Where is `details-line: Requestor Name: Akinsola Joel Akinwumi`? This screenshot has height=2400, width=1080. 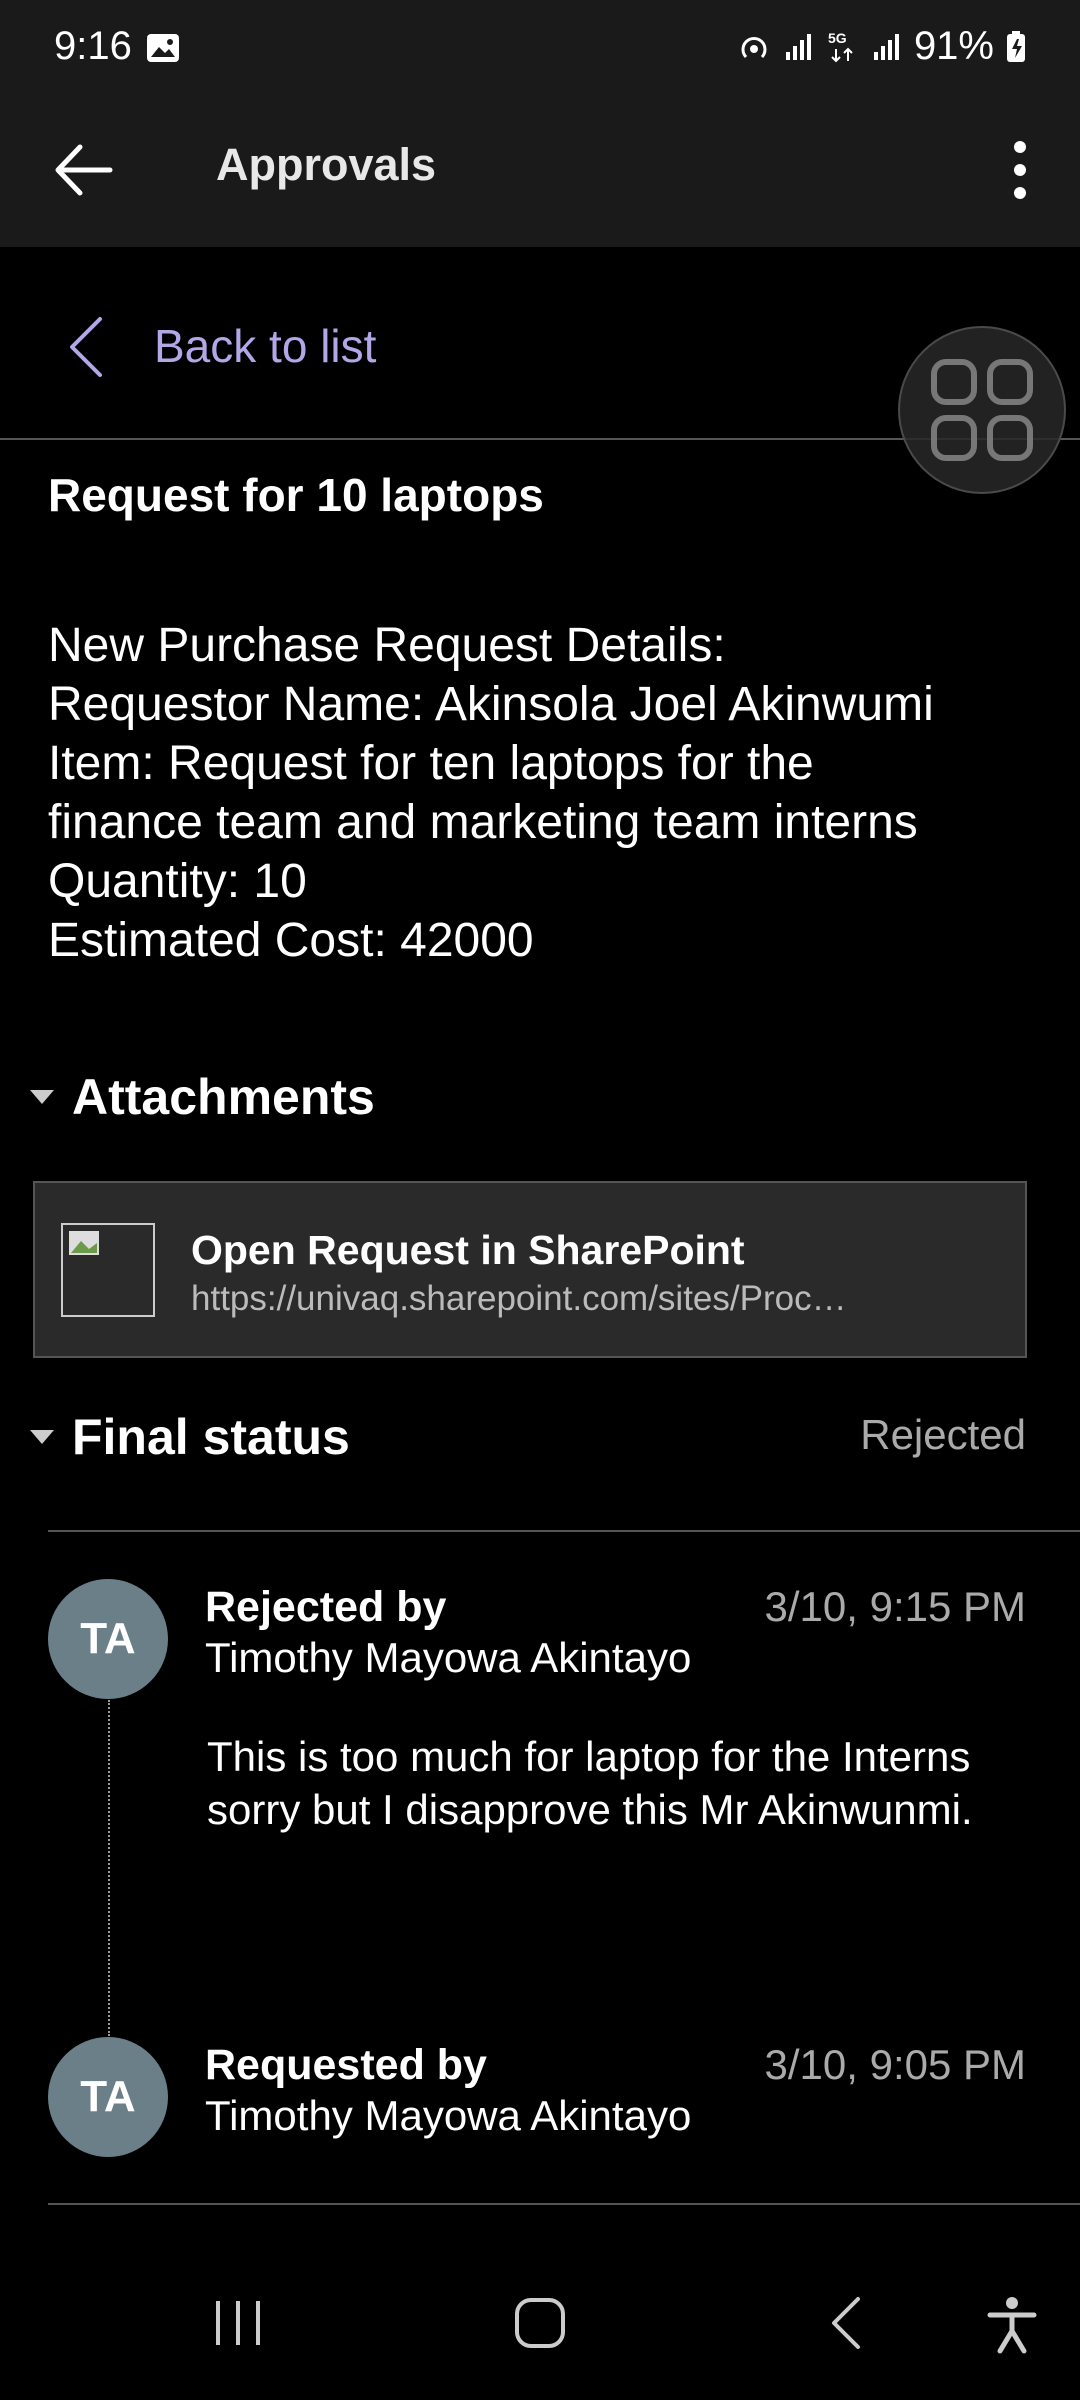
details-line: Requestor Name: Akinsola Joel Akinwumi is located at coordinates (491, 704).